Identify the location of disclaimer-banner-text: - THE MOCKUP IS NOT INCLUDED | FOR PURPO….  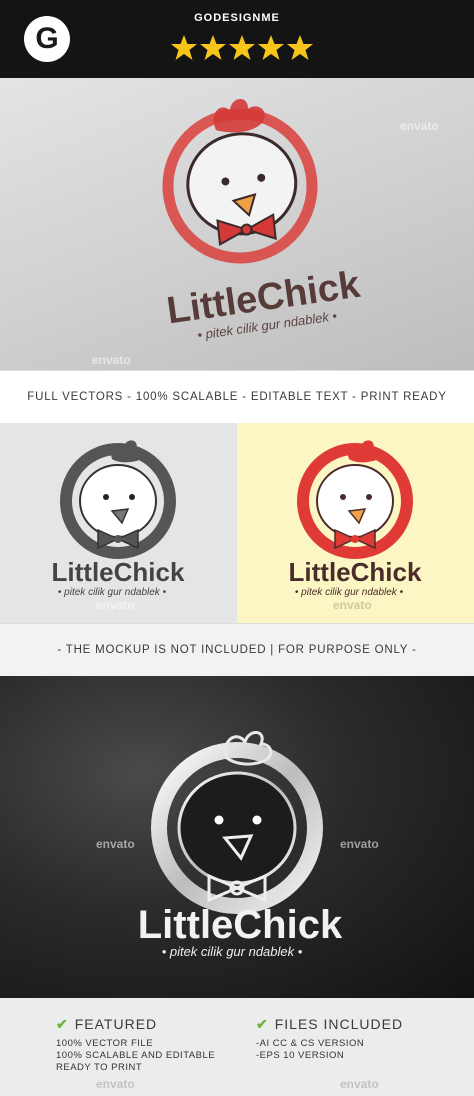
(237, 650).